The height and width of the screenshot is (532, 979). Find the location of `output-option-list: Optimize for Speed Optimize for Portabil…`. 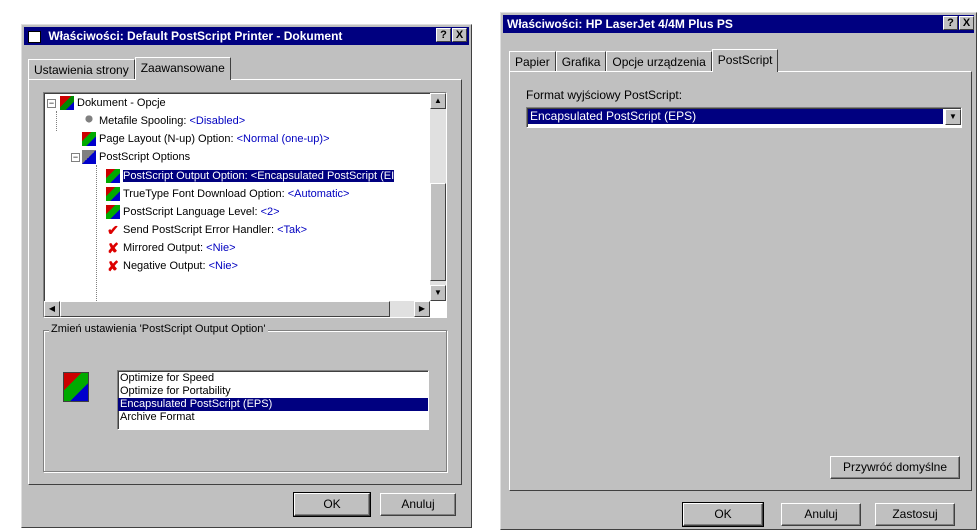

output-option-list: Optimize for Speed Optimize for Portabil… is located at coordinates (273, 400).